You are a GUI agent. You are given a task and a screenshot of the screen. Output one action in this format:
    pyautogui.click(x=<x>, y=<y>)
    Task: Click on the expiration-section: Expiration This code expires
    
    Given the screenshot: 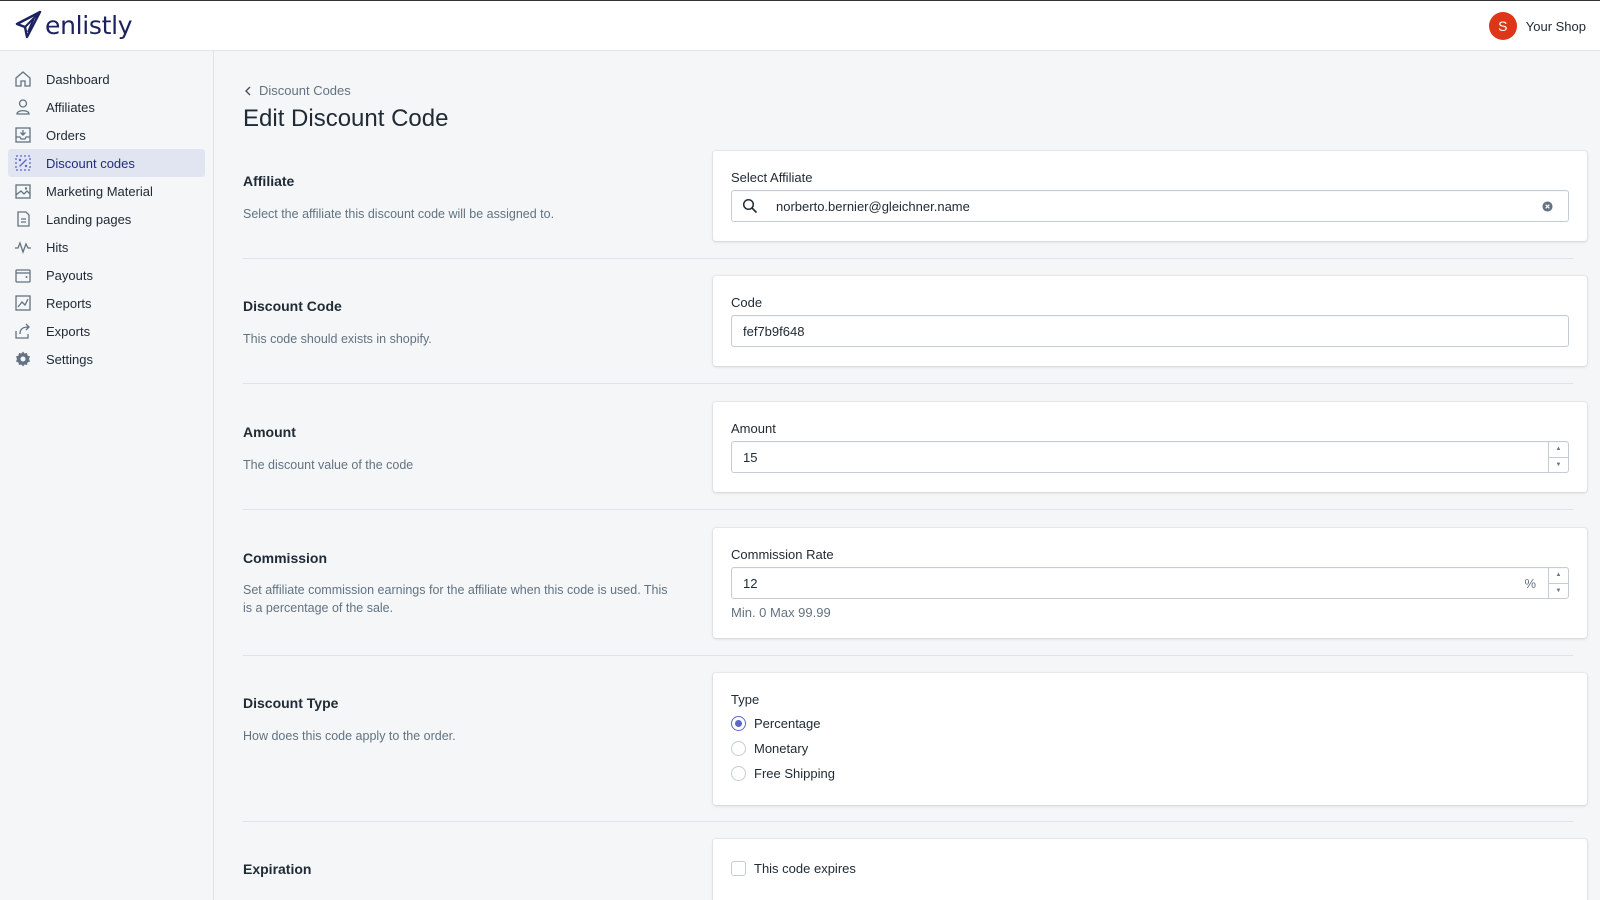 What is the action you would take?
    pyautogui.click(x=915, y=869)
    